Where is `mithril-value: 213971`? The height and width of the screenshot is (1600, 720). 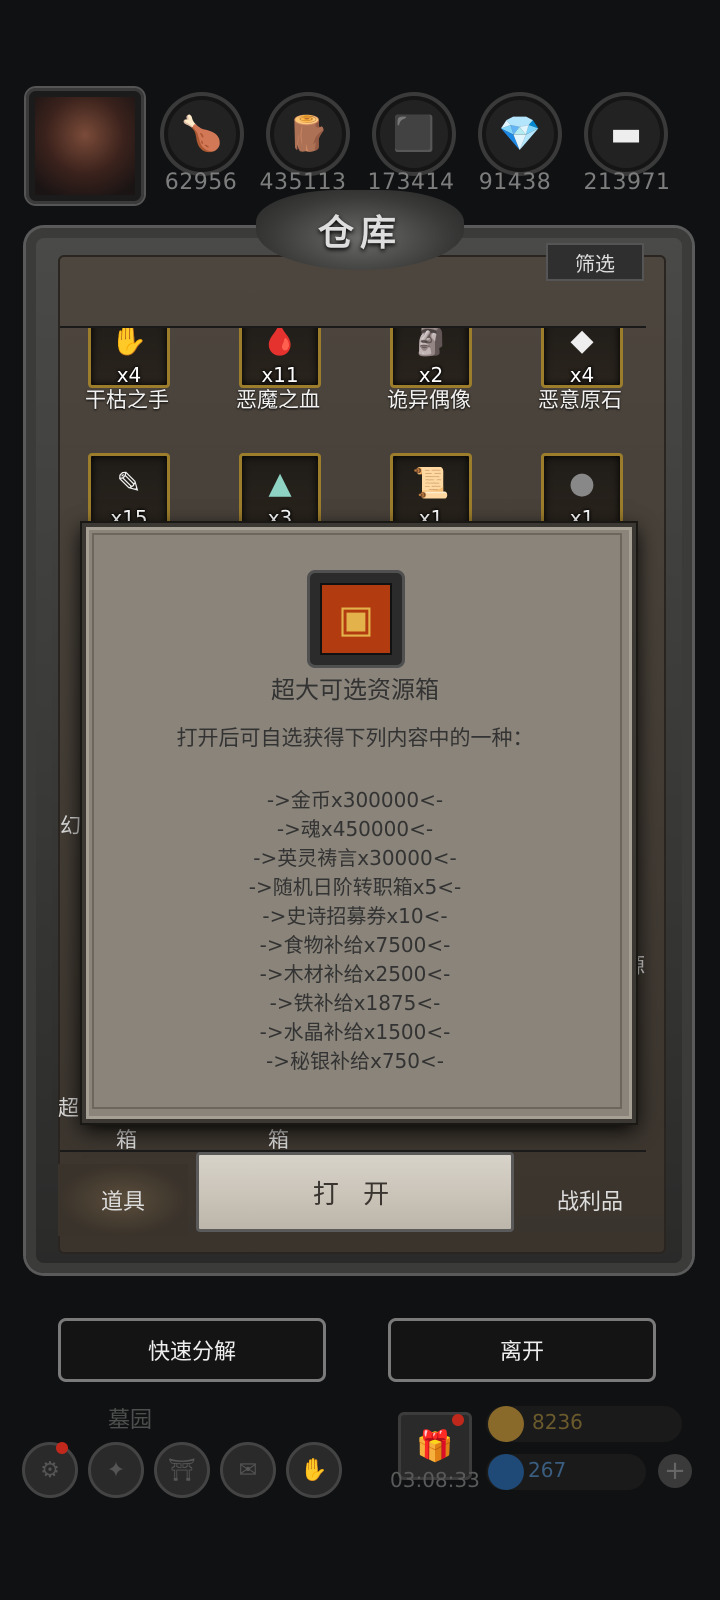
mithril-value: 213971 is located at coordinates (627, 182).